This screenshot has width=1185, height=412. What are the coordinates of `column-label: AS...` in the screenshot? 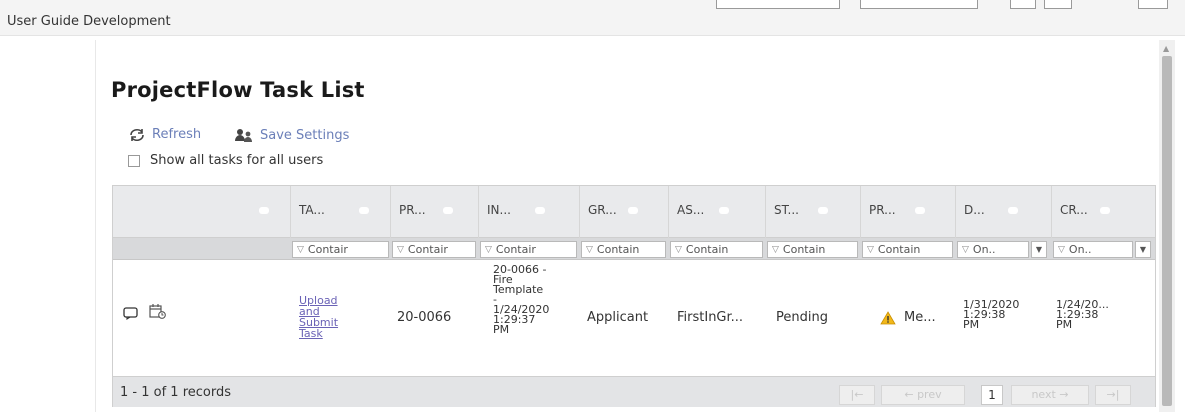 It's located at (691, 210).